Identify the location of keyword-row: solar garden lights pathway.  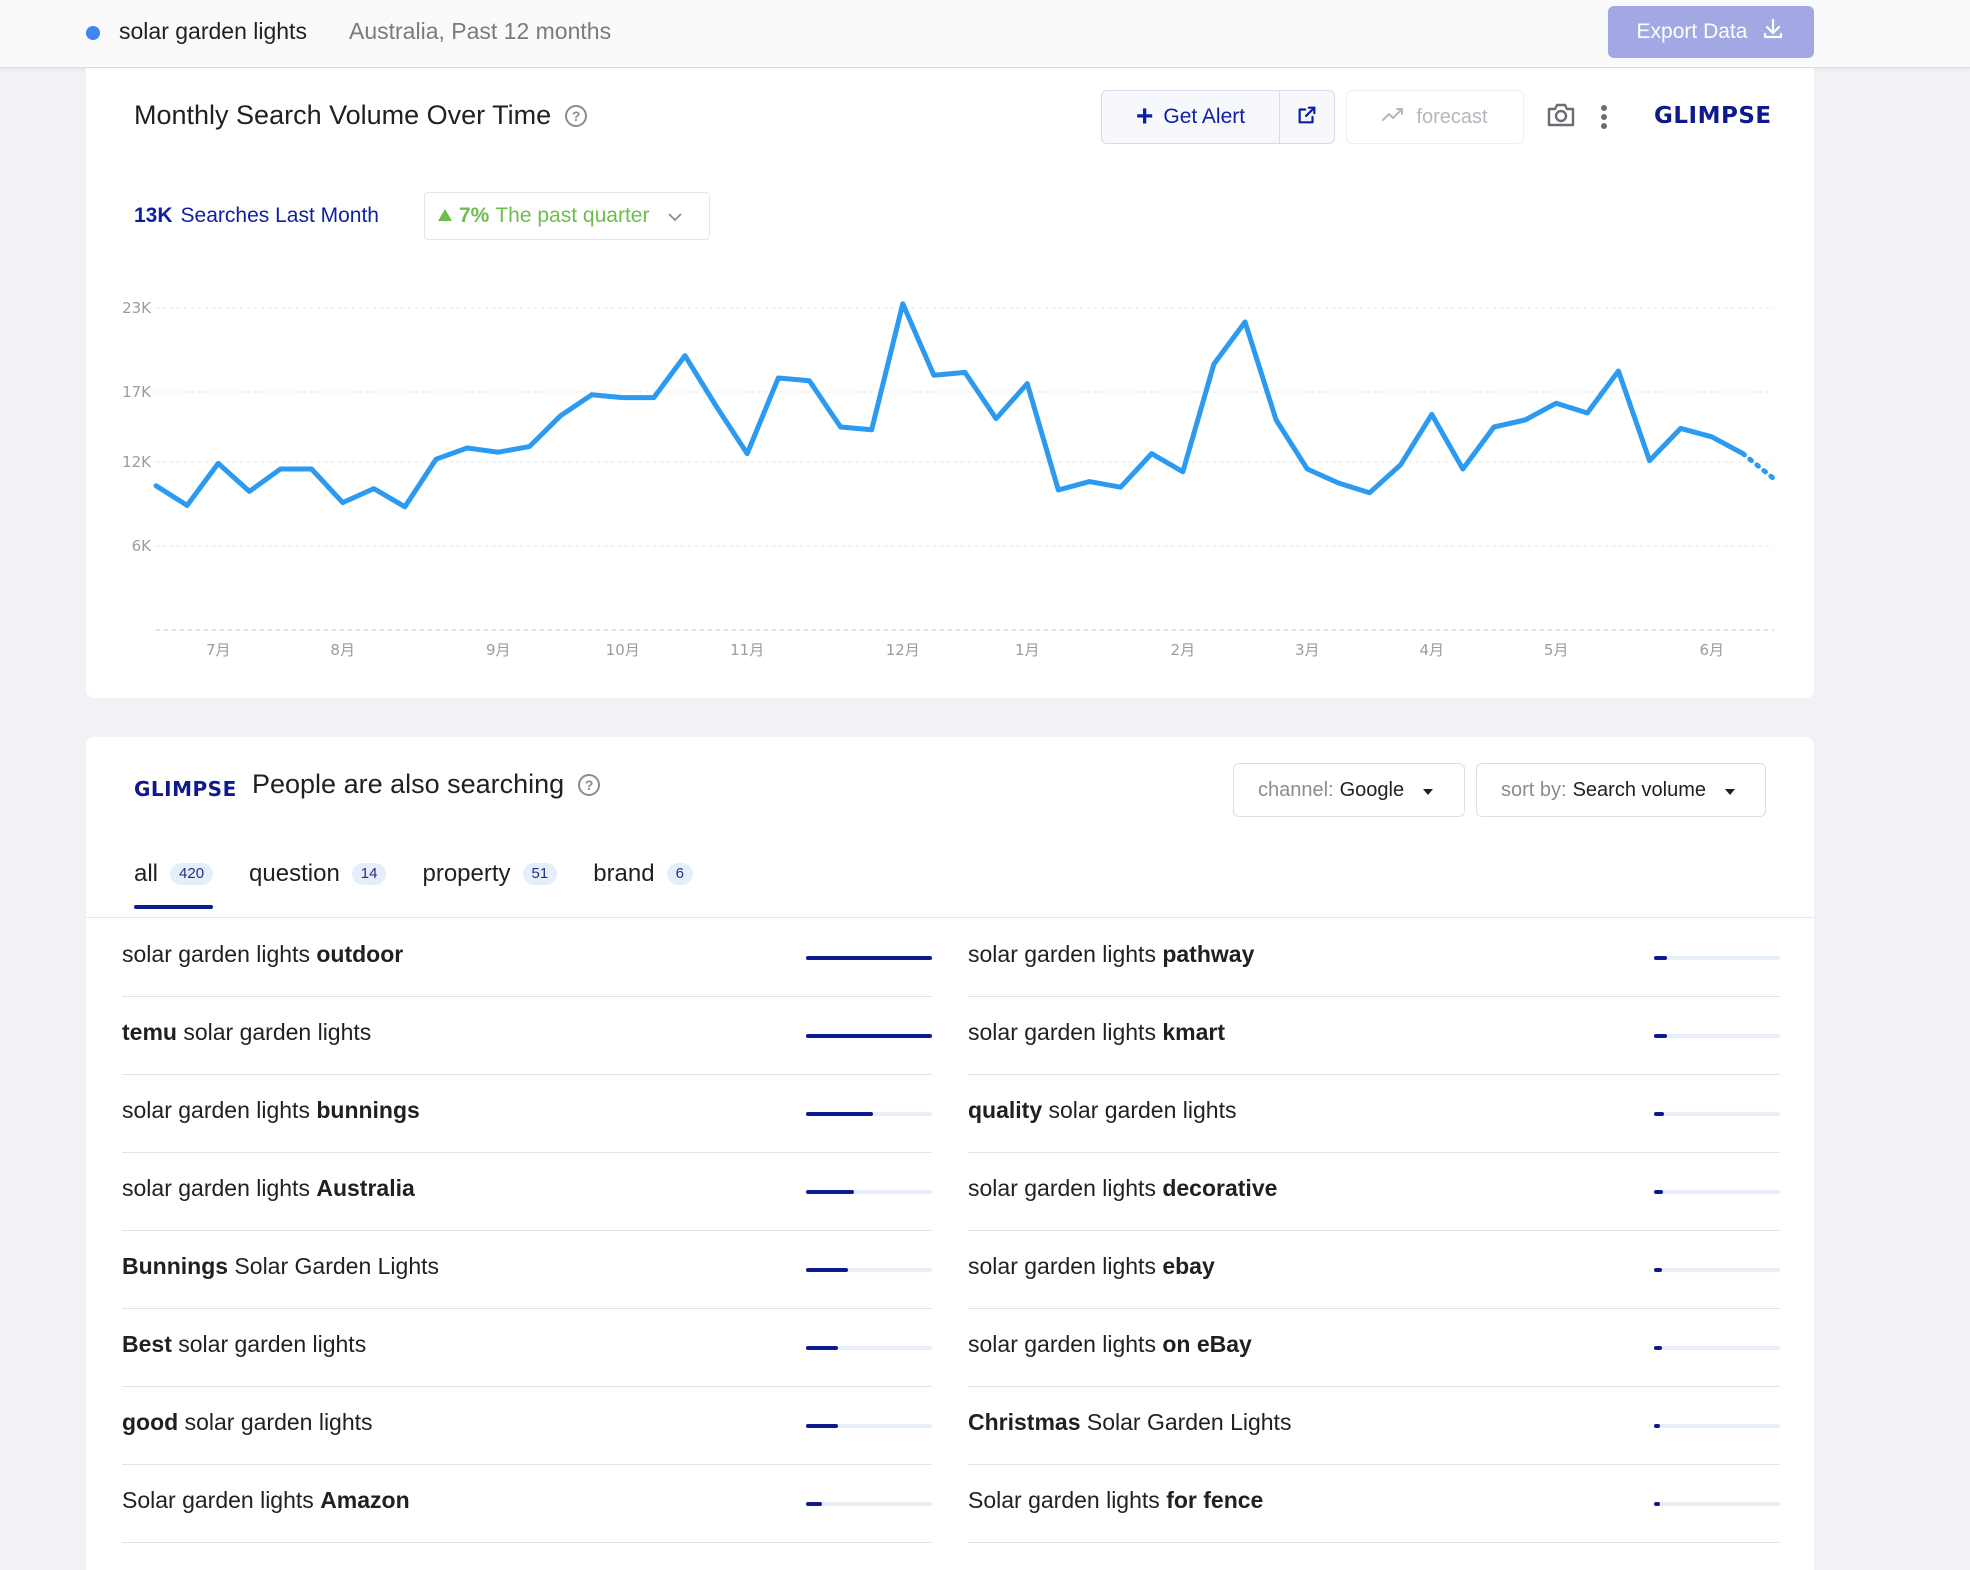
(1374, 958).